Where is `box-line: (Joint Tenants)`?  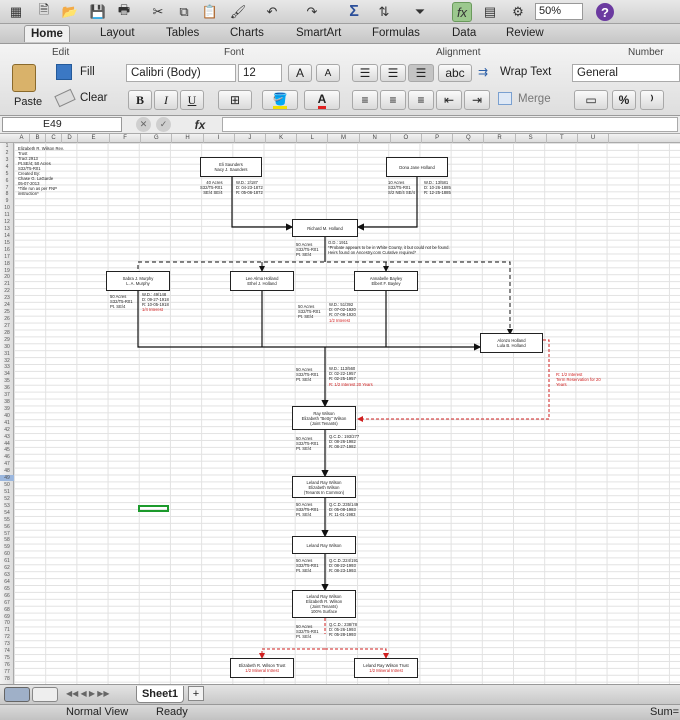
box-line: (Joint Tenants) is located at coordinates (324, 423).